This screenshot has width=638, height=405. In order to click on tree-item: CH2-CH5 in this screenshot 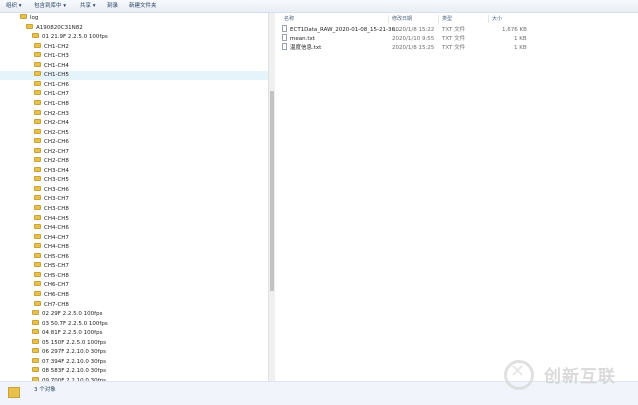, I will do `click(134, 133)`.